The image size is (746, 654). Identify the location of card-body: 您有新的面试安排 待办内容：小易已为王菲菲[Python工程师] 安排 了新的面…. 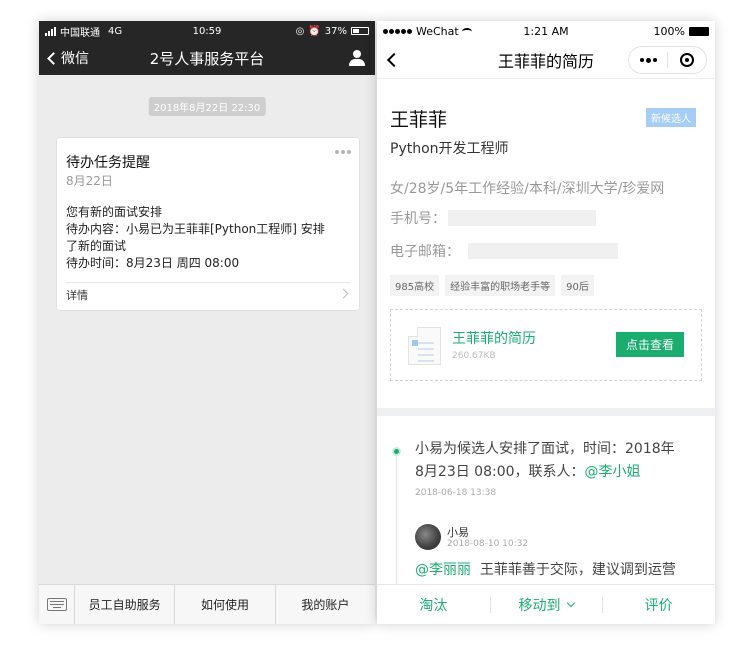
(208, 238).